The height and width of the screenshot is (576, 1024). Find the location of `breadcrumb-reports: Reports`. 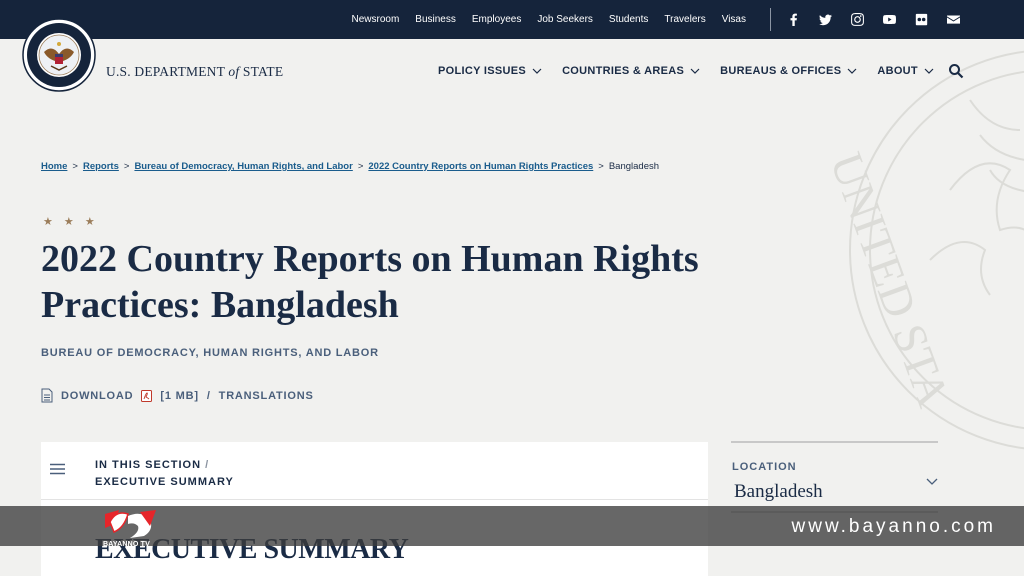

breadcrumb-reports: Reports is located at coordinates (101, 166).